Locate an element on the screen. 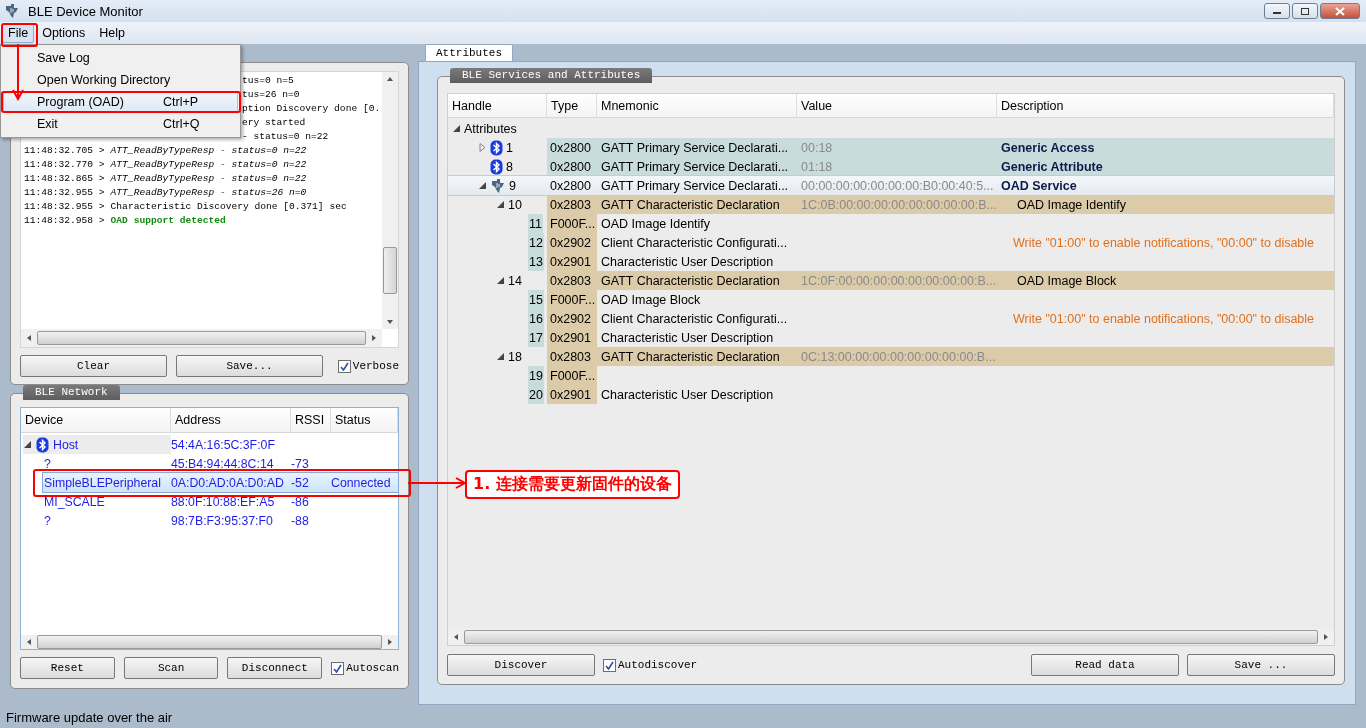 This screenshot has width=1366, height=728. log-message: OAD support detected is located at coordinates (168, 221).